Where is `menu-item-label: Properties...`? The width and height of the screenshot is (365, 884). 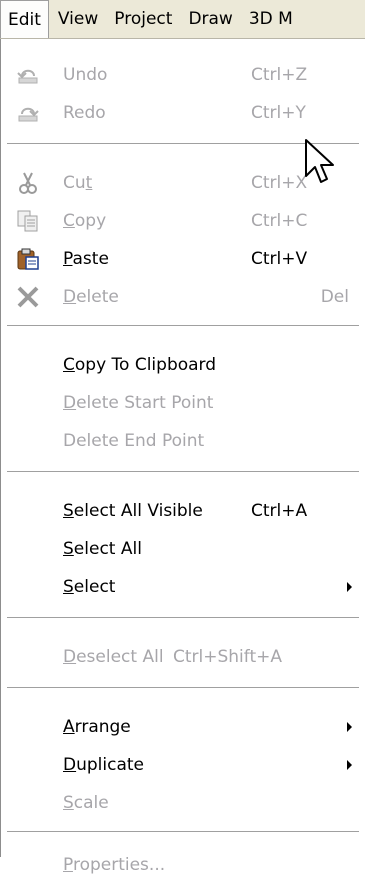
menu-item-label: Properties... is located at coordinates (114, 865).